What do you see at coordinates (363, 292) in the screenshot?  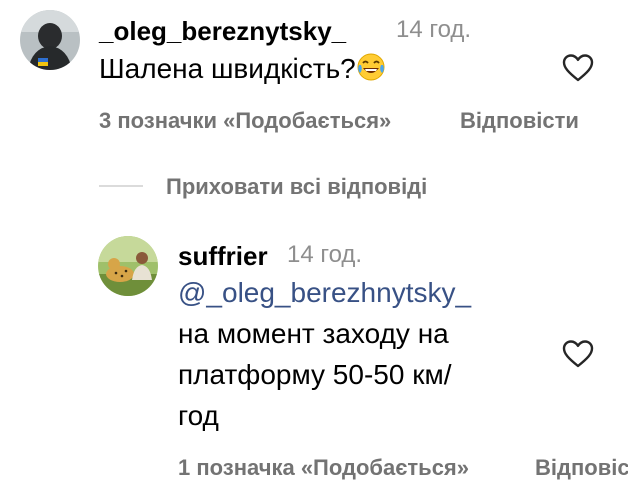 I see `mention-link: @_oleg_berezhnytsky_` at bounding box center [363, 292].